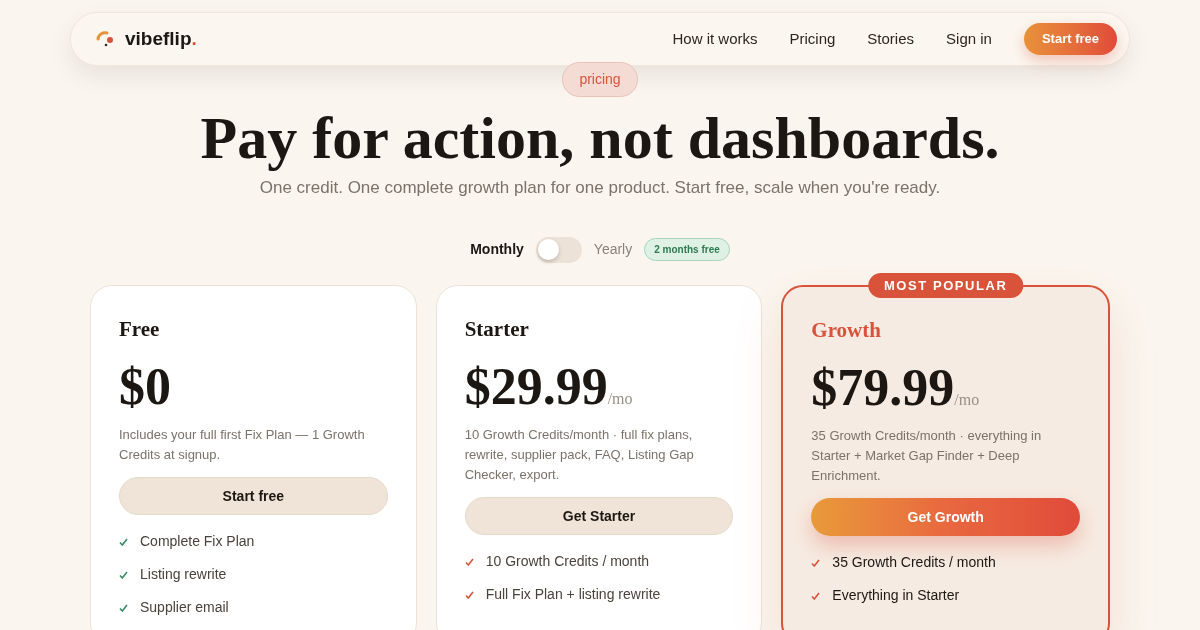  Describe the element at coordinates (883, 388) in the screenshot. I see `plan-price: $79.99` at that location.